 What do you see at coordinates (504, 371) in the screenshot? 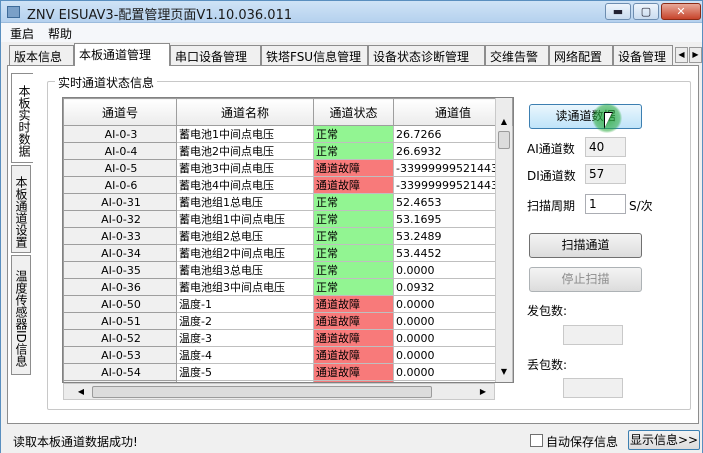
I see `scroll-down-arrow: ▼` at bounding box center [504, 371].